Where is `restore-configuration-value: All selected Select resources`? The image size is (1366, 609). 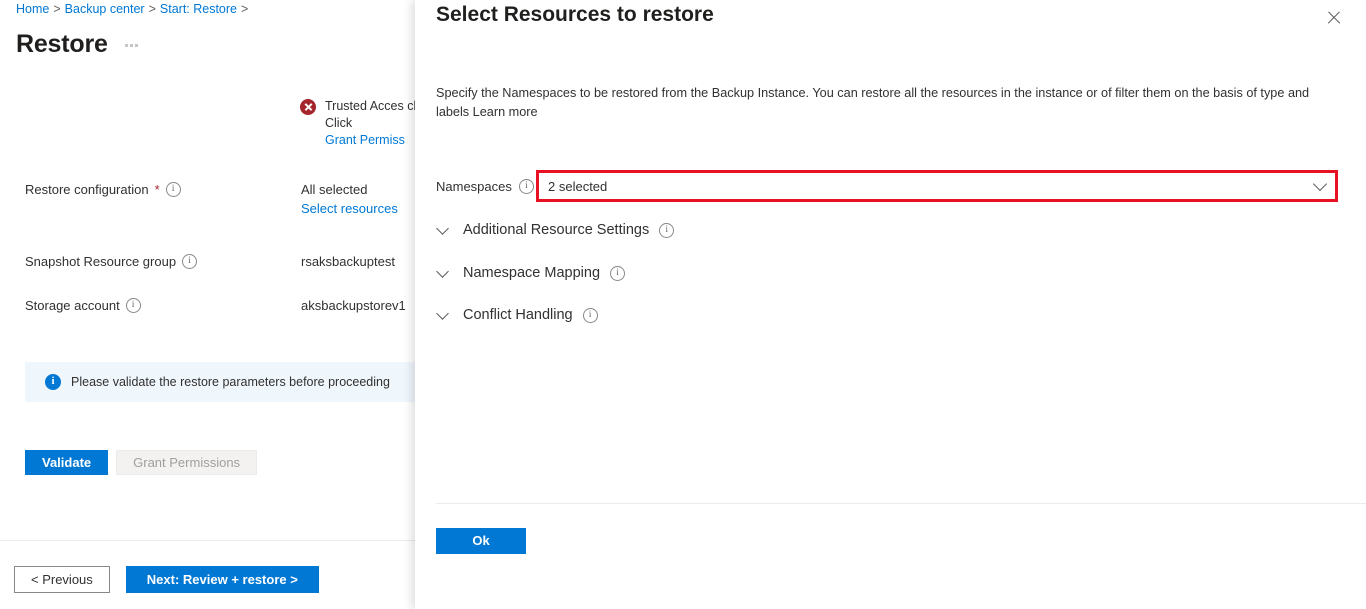 restore-configuration-value: All selected Select resources is located at coordinates (349, 199).